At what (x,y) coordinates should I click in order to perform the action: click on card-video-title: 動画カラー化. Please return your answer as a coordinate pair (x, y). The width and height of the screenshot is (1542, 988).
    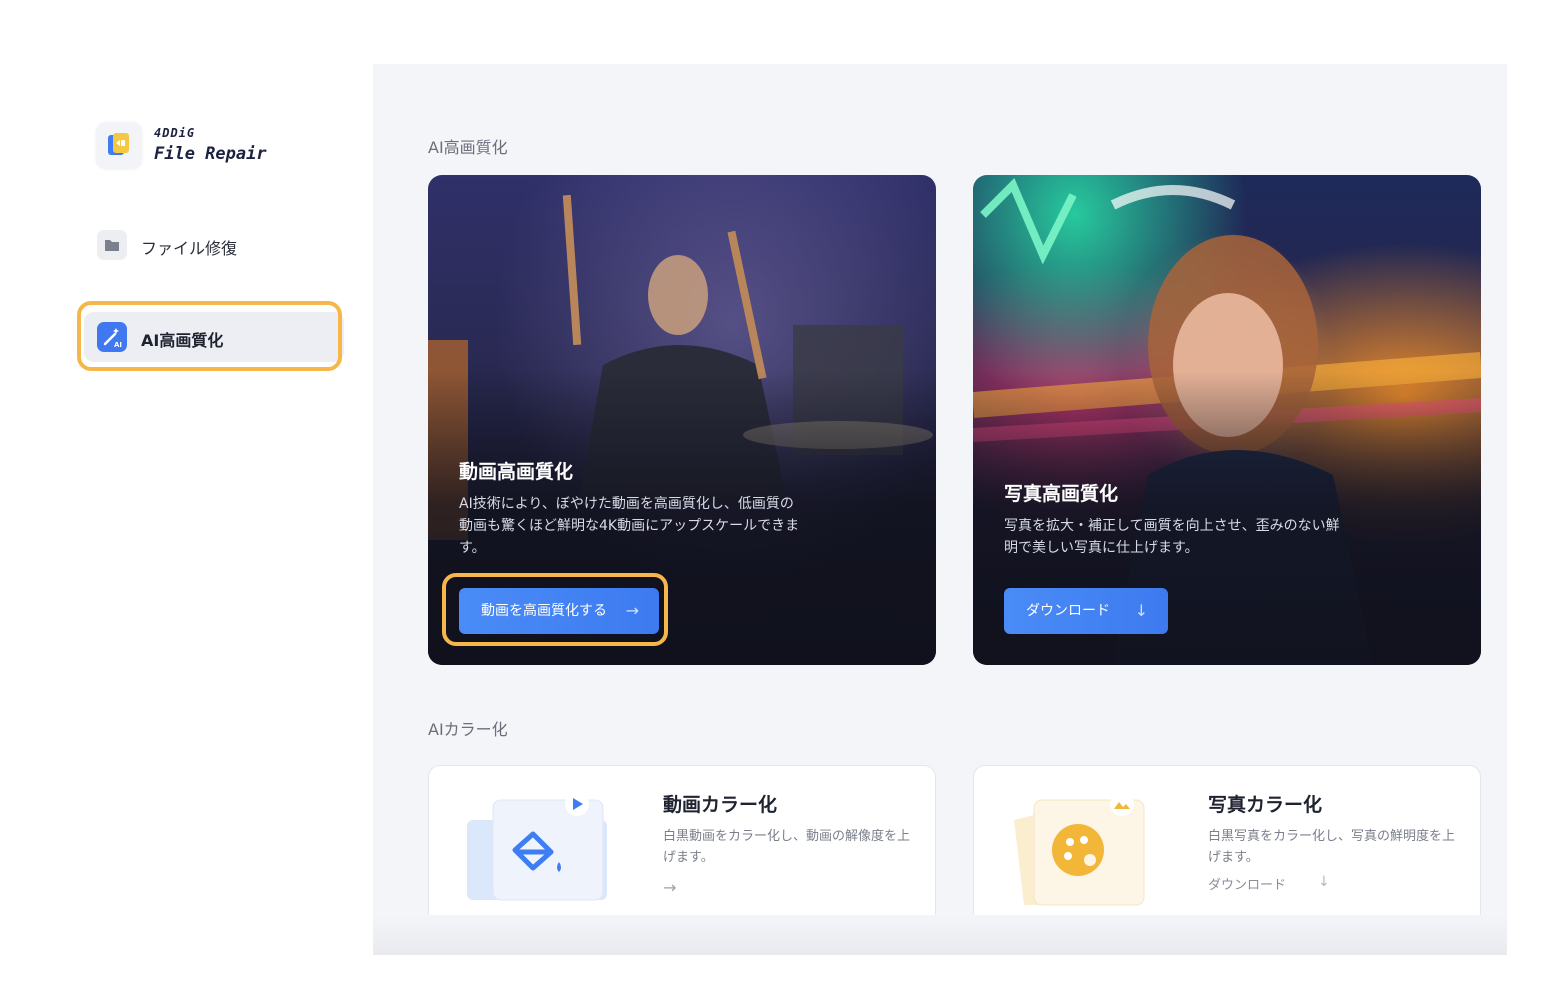
    Looking at the image, I should click on (720, 805).